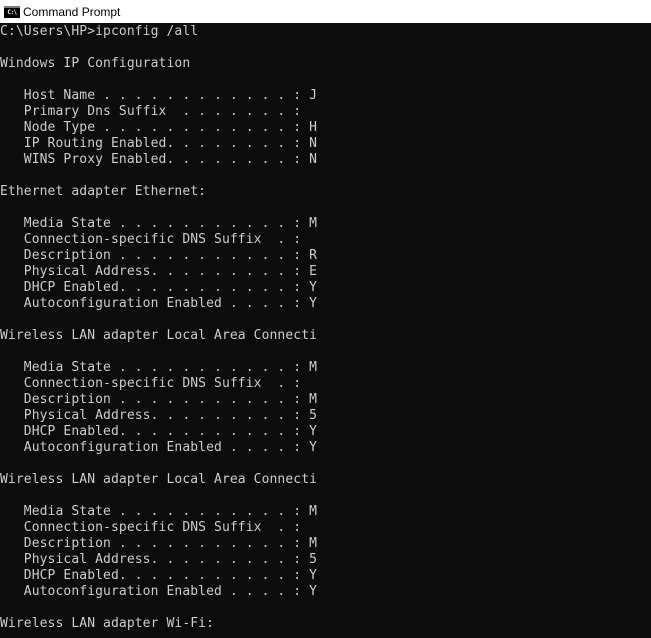  Describe the element at coordinates (151, 111) in the screenshot. I see `config-line: Primary Dns Suffix . . . . . . . :` at that location.